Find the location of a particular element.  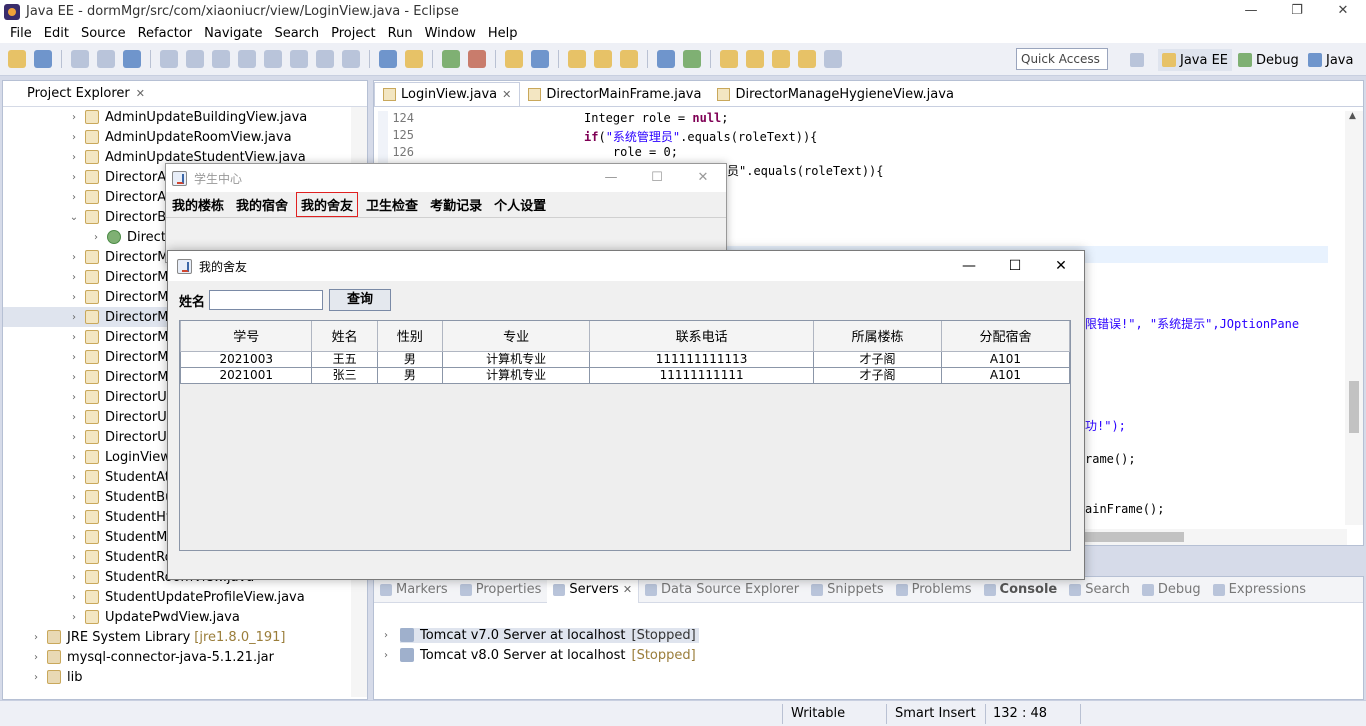

tab-debug: Debug is located at coordinates (1171, 589).